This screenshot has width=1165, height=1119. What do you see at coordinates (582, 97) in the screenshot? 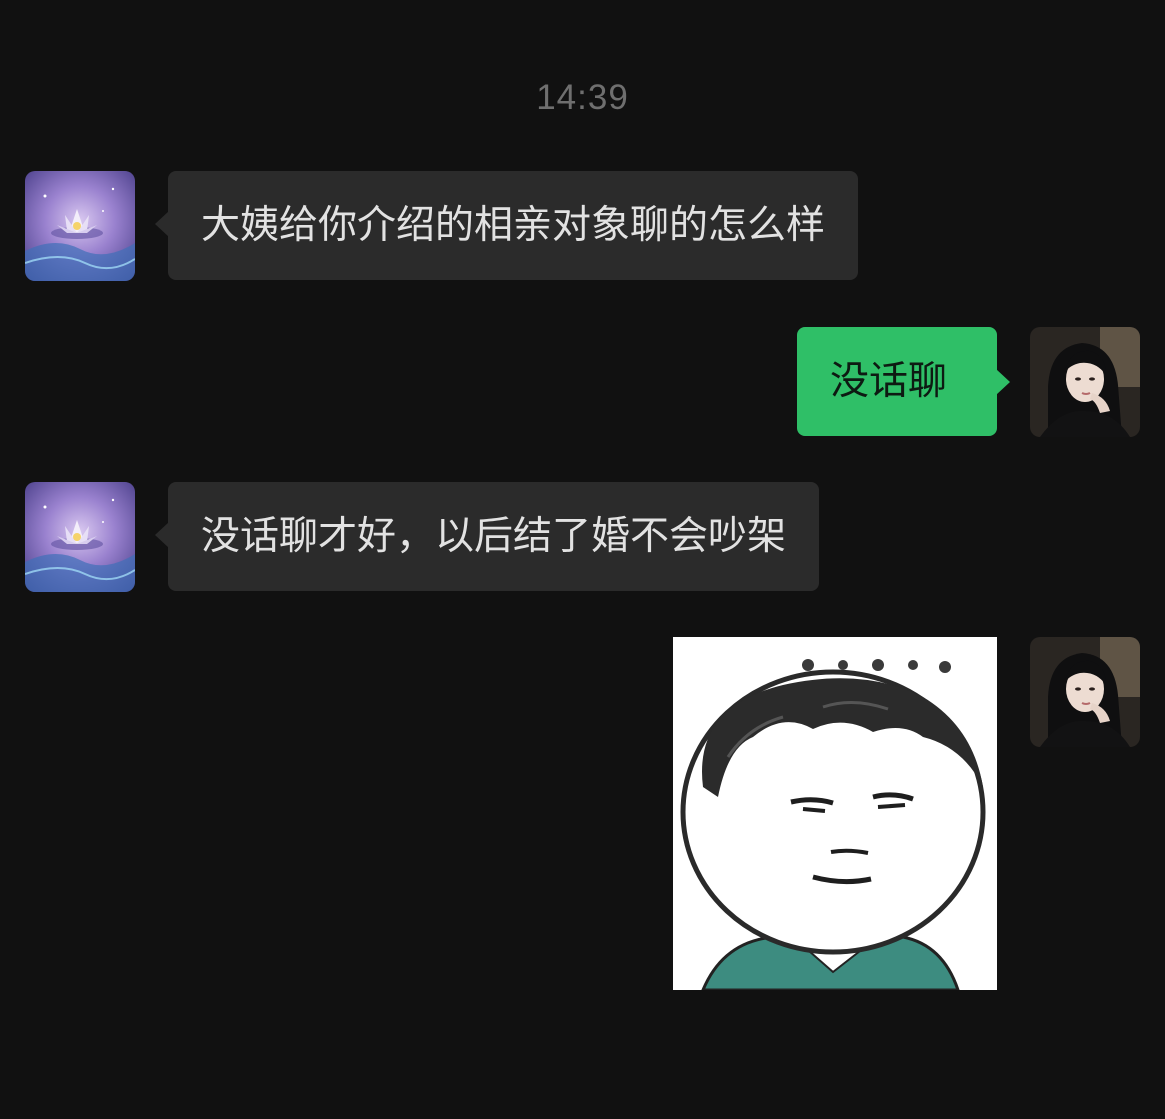
I see `message-timestamp: 14:39` at bounding box center [582, 97].